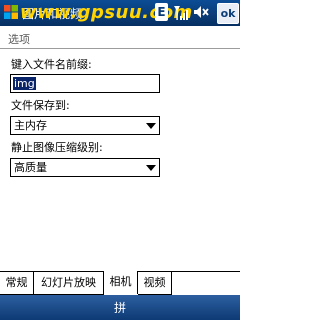  What do you see at coordinates (40, 105) in the screenshot?
I see `save-to-label: 文件保存到:` at bounding box center [40, 105].